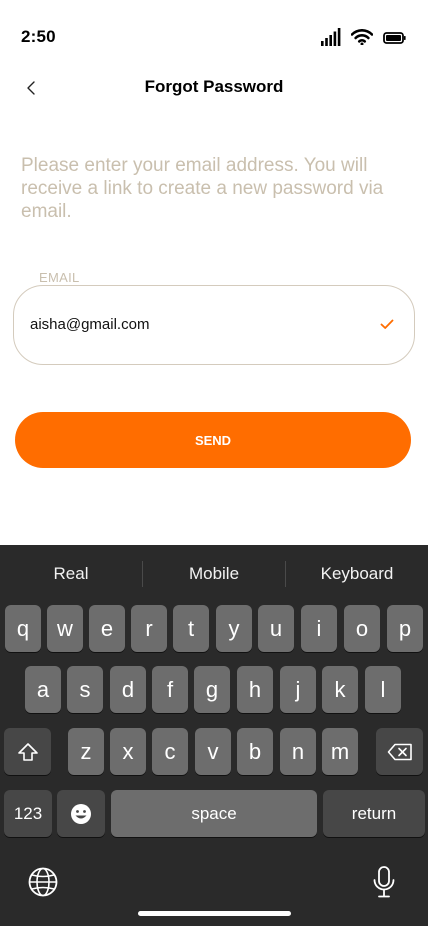 The height and width of the screenshot is (926, 428). I want to click on key-n: n, so click(298, 751).